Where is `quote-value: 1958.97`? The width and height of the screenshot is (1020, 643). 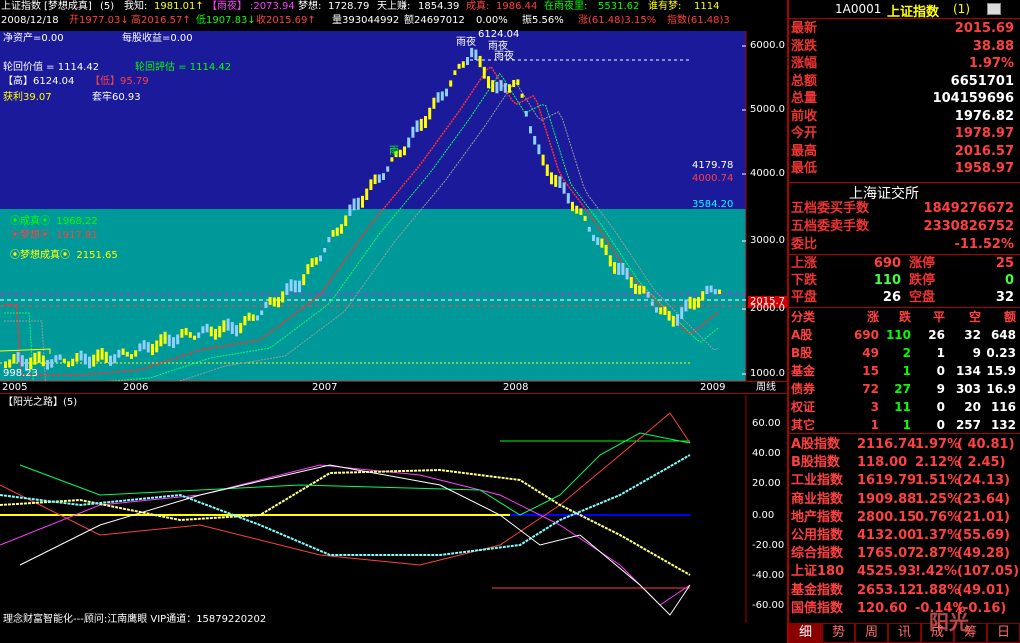 quote-value: 1958.97 is located at coordinates (984, 168).